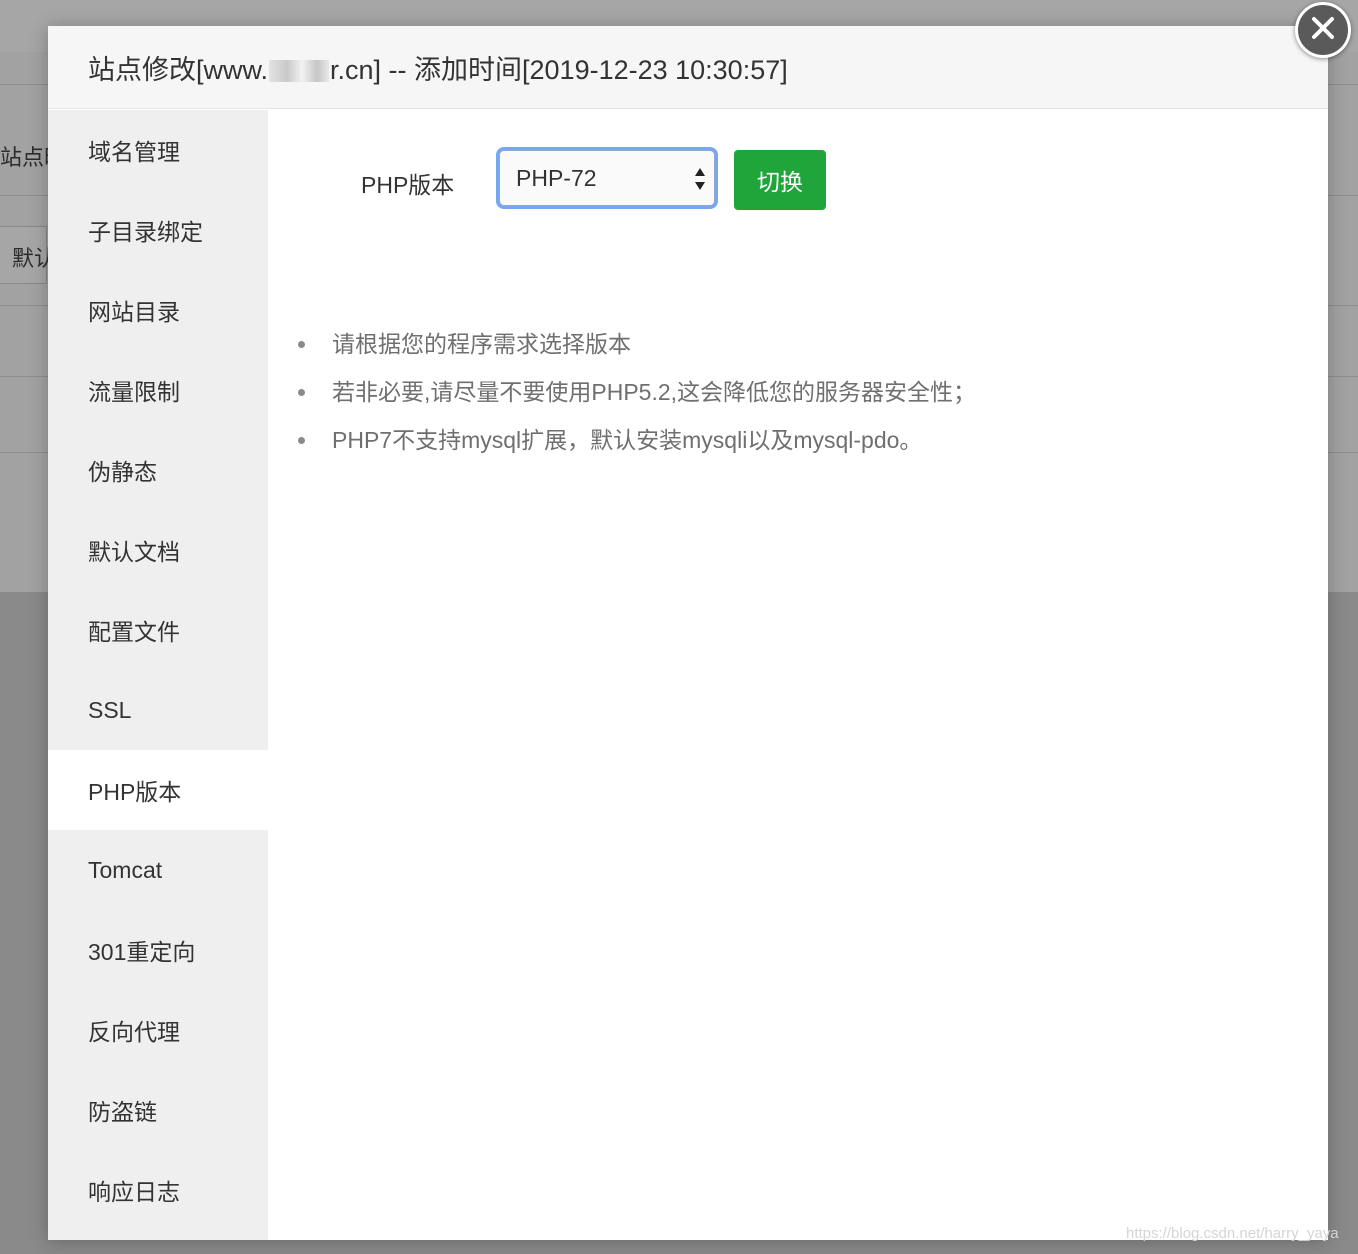  Describe the element at coordinates (607, 178) in the screenshot. I see `php-version-select: PHP-72` at that location.